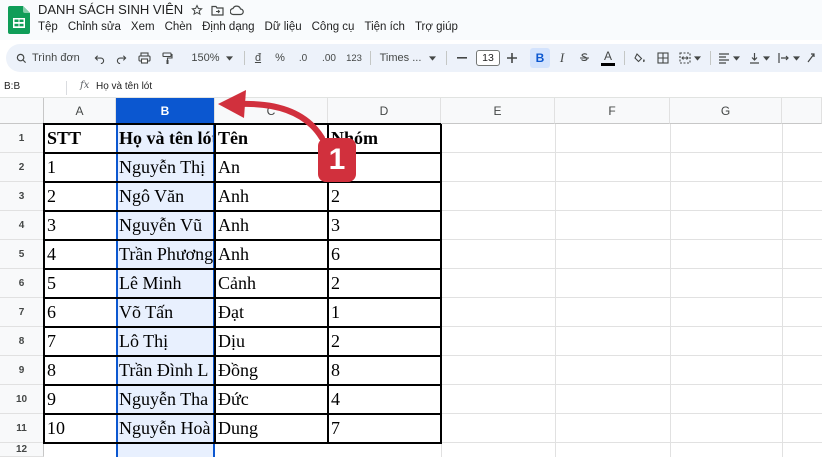  Describe the element at coordinates (270, 341) in the screenshot. I see `table-cell-ten: Dịu` at that location.